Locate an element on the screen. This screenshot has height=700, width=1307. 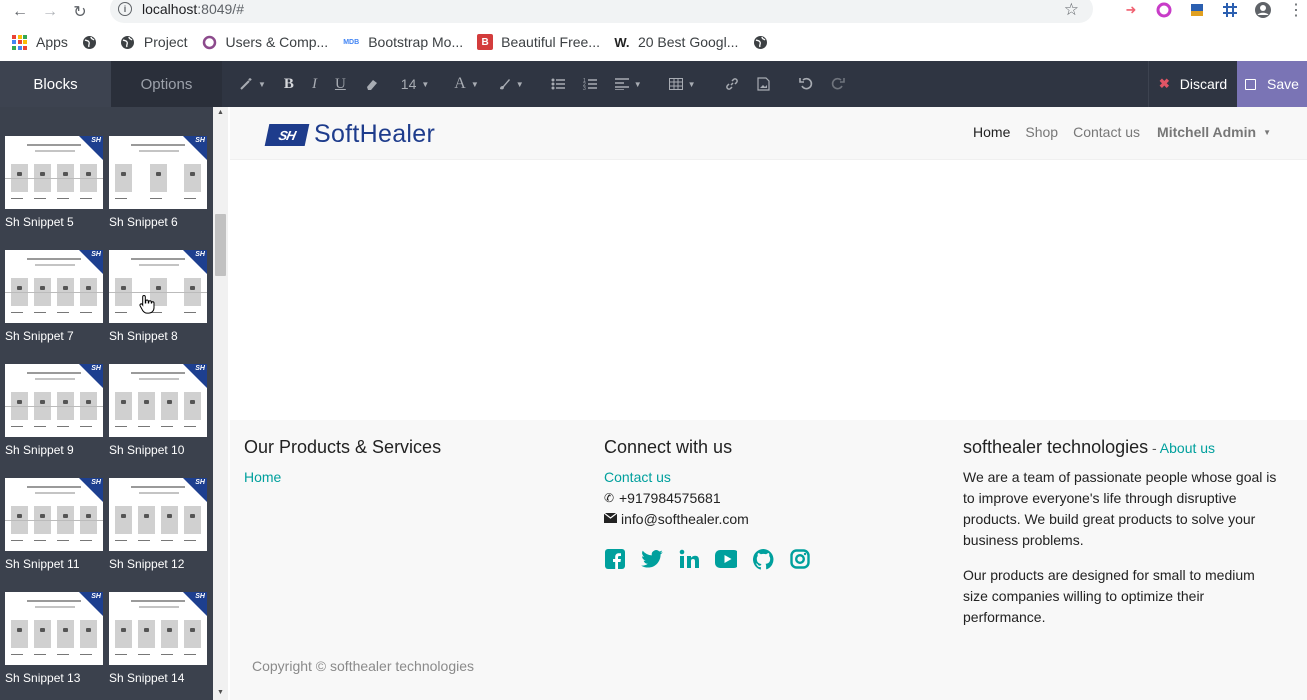
footer-products: Our Products & Services Home is located at coordinates (342, 462).